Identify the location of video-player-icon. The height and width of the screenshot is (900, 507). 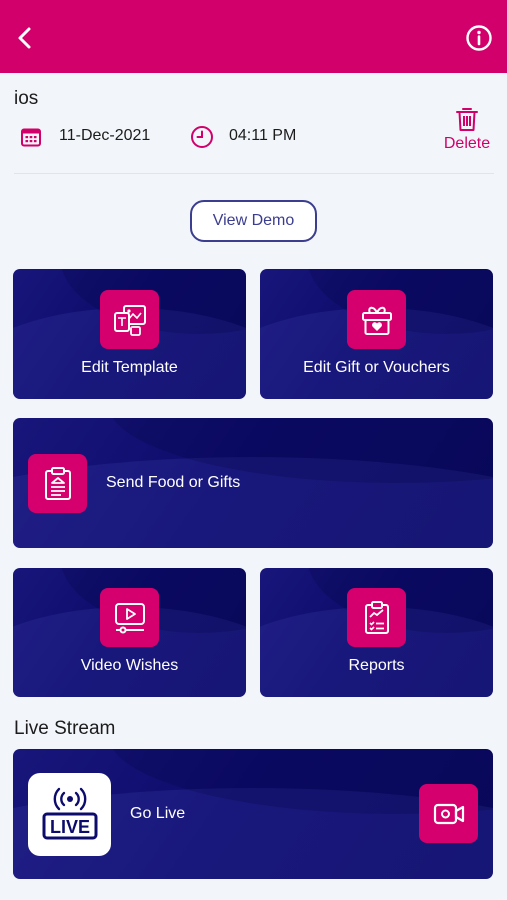
(129, 617).